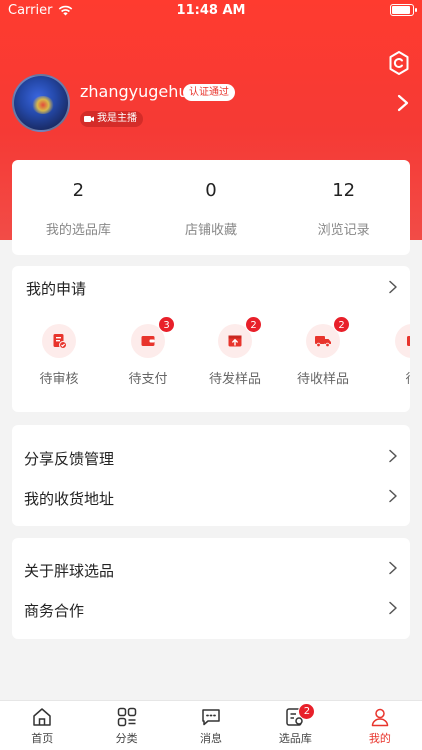  What do you see at coordinates (402, 341) in the screenshot?
I see `partial-icon` at bounding box center [402, 341].